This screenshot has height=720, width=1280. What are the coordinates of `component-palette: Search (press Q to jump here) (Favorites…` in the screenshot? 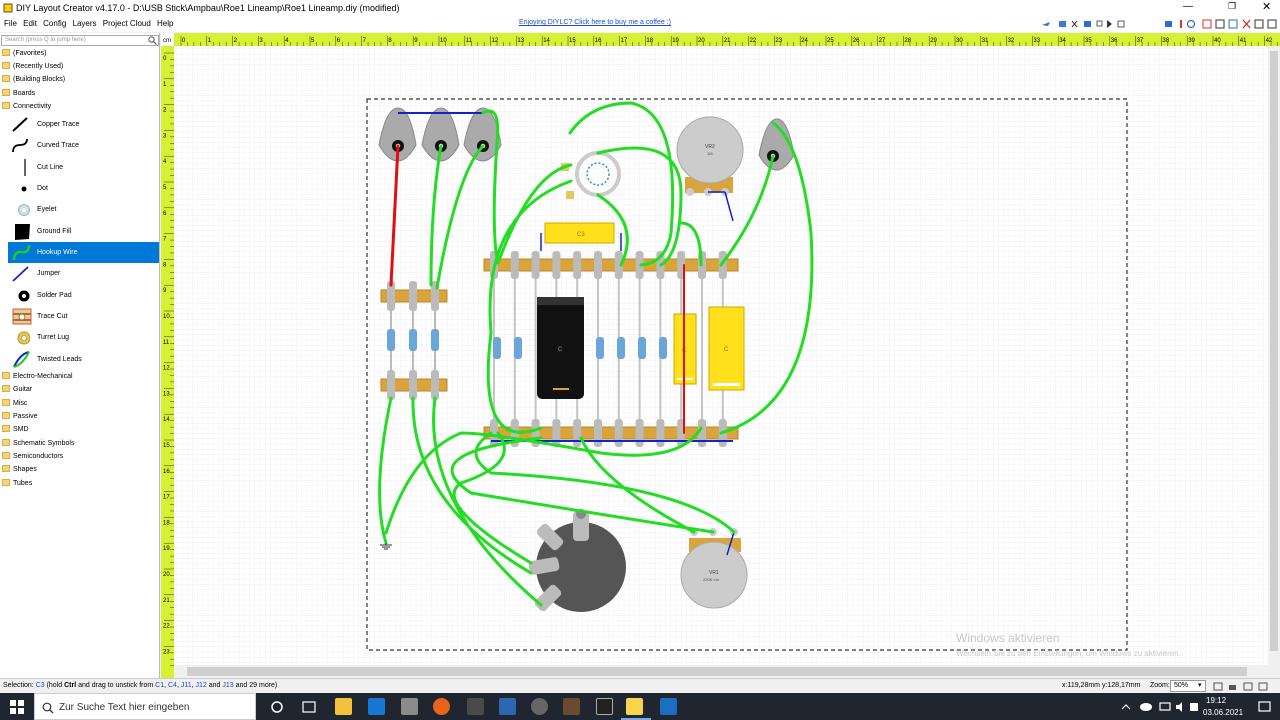 It's located at (80, 355).